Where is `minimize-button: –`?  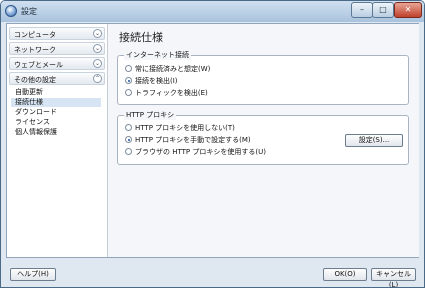 minimize-button: – is located at coordinates (362, 10).